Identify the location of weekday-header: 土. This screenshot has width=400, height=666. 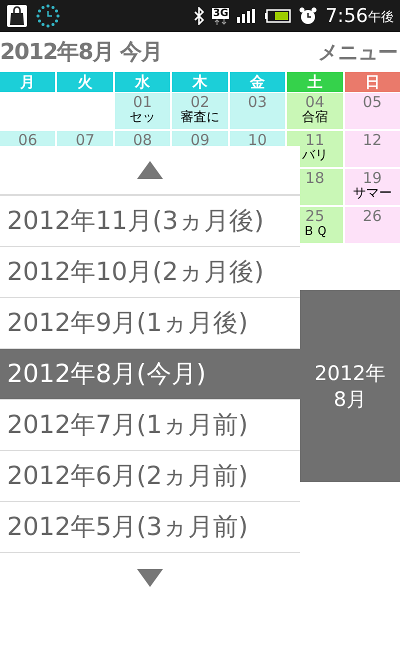
(315, 82).